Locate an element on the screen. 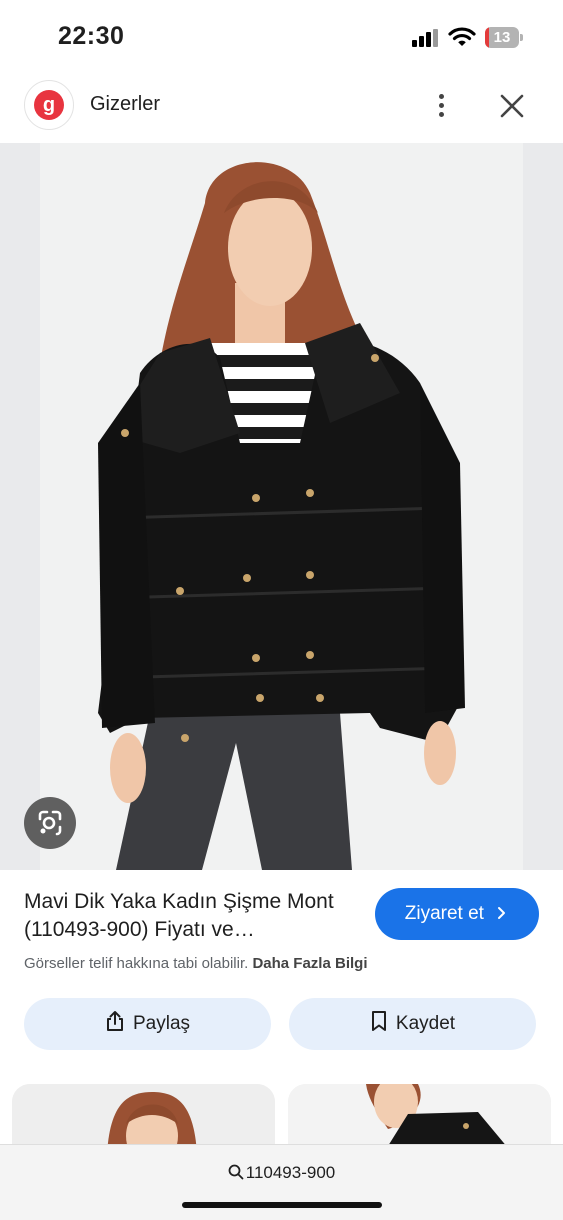 This screenshot has width=563, height=1220. share-button: Paylaş is located at coordinates (147, 1024).